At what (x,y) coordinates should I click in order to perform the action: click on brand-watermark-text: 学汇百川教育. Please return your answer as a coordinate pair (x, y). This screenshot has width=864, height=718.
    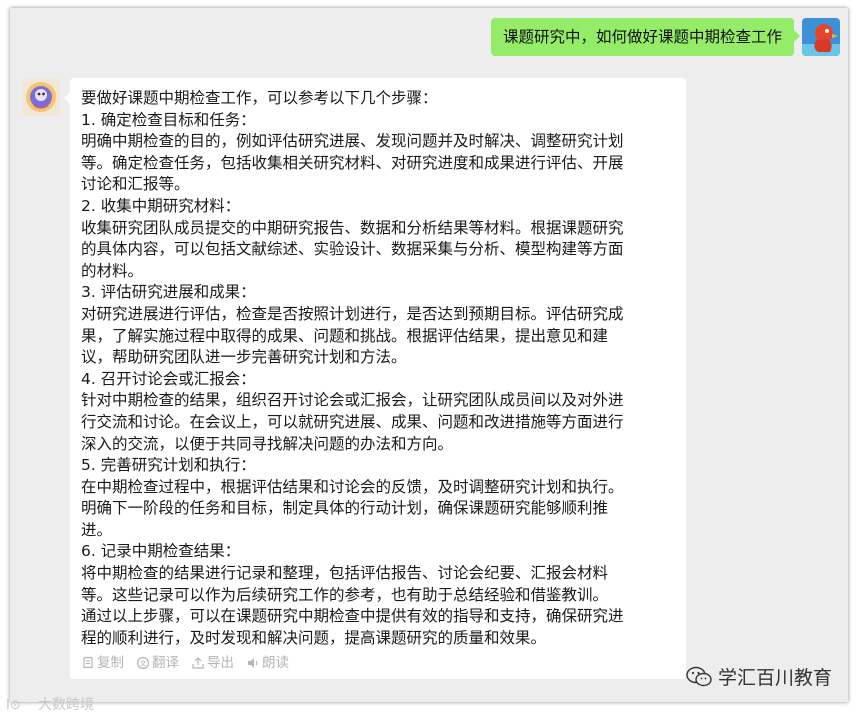
    Looking at the image, I should click on (774, 678).